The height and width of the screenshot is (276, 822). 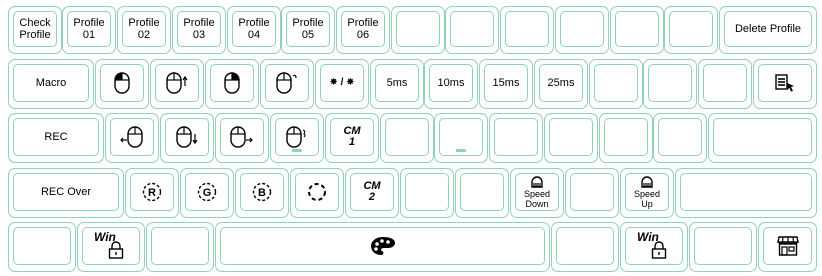 I want to click on rgb-red-icon: R, so click(x=152, y=192).